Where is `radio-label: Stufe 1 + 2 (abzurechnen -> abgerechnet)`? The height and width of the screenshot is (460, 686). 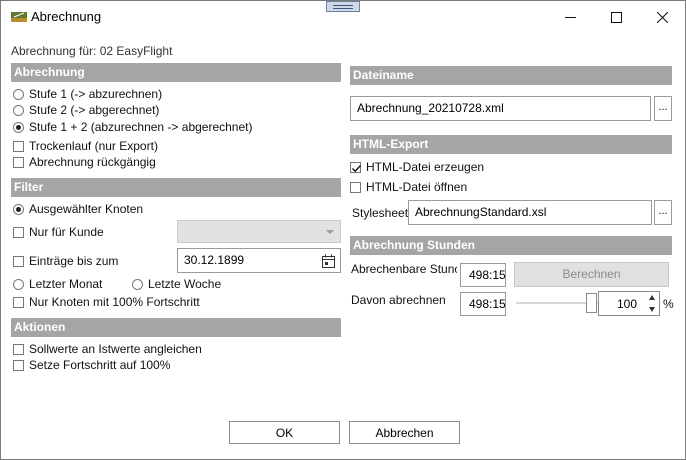 radio-label: Stufe 1 + 2 (abzurechnen -> abgerechnet) is located at coordinates (141, 127).